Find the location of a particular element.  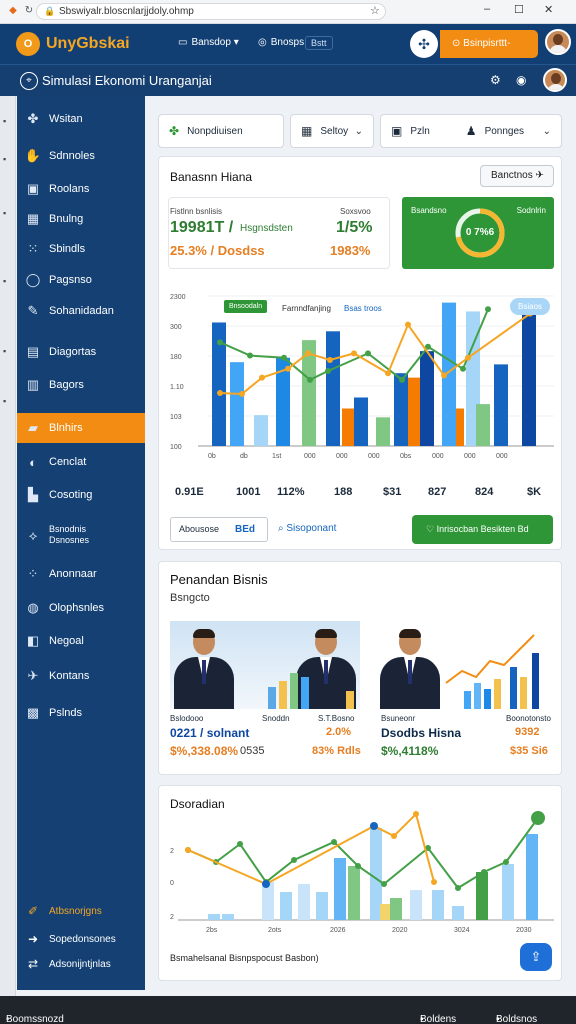

sidebar-item-anonnaar: ⁘ Anonnaar is located at coordinates (81, 574).